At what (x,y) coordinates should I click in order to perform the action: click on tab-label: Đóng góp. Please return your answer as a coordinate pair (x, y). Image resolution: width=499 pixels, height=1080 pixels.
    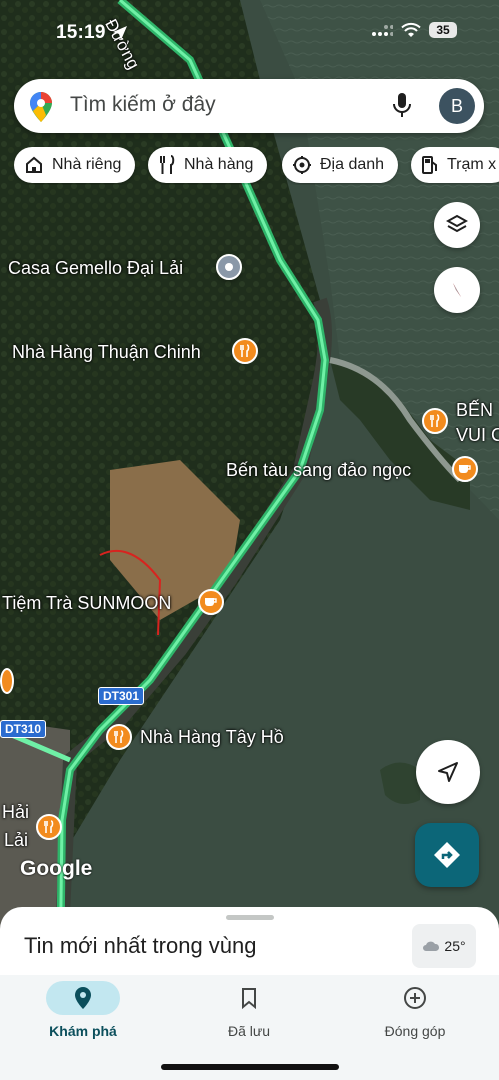
    Looking at the image, I should click on (415, 1031).